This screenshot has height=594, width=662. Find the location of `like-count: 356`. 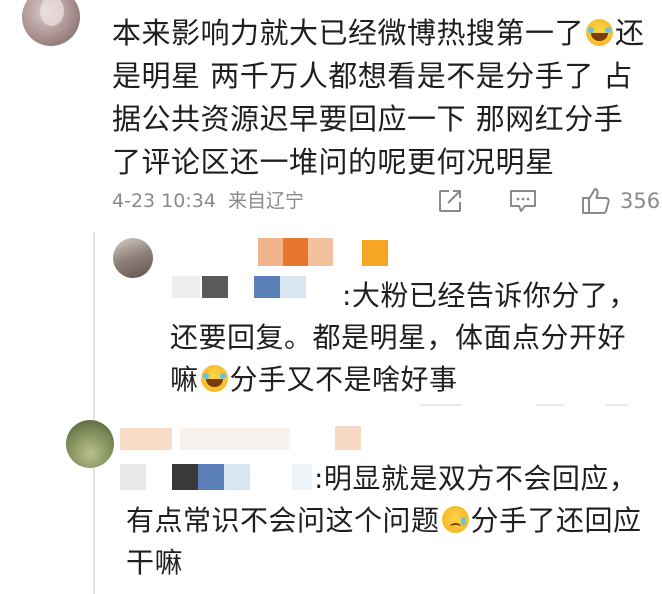

like-count: 356 is located at coordinates (640, 201).